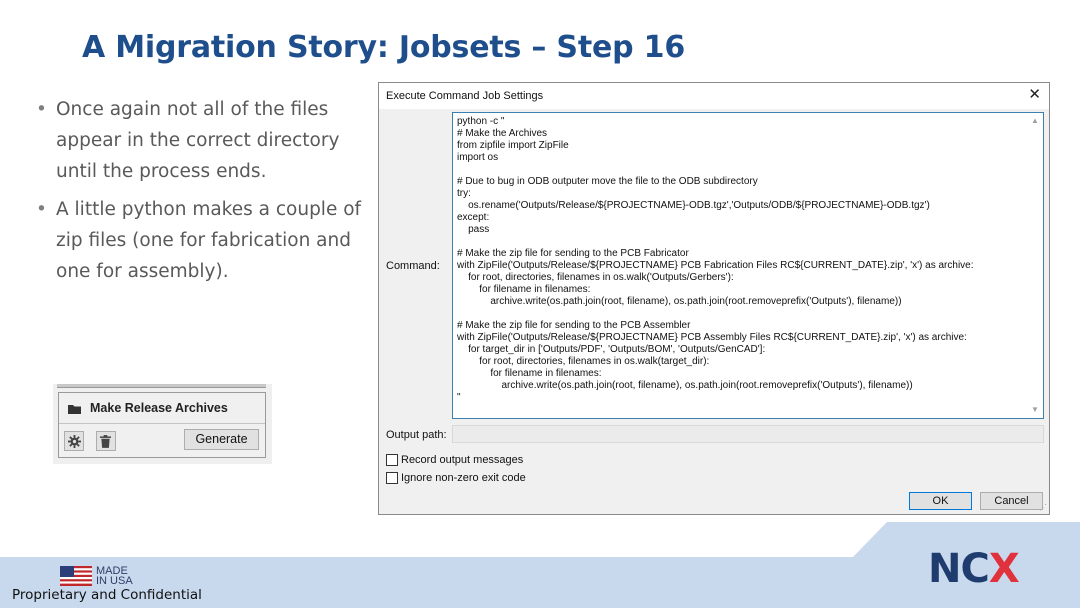 This screenshot has width=1080, height=608. I want to click on dialog-title: Execute Command Job Settings, so click(465, 96).